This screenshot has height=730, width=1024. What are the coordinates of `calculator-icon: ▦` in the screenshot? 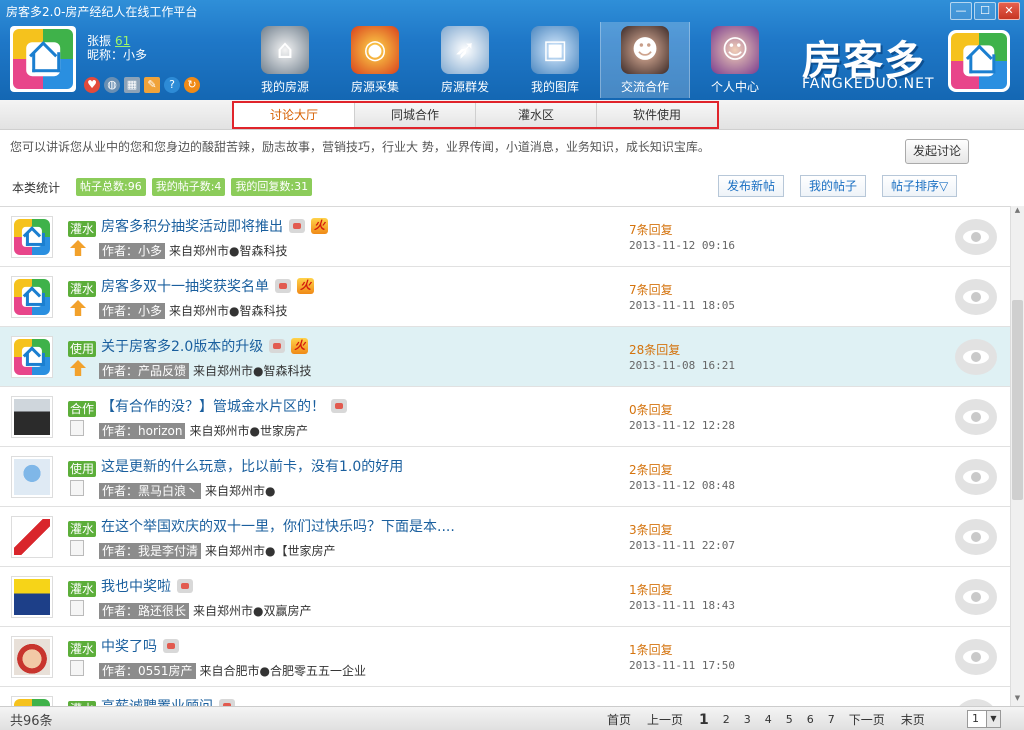 It's located at (132, 85).